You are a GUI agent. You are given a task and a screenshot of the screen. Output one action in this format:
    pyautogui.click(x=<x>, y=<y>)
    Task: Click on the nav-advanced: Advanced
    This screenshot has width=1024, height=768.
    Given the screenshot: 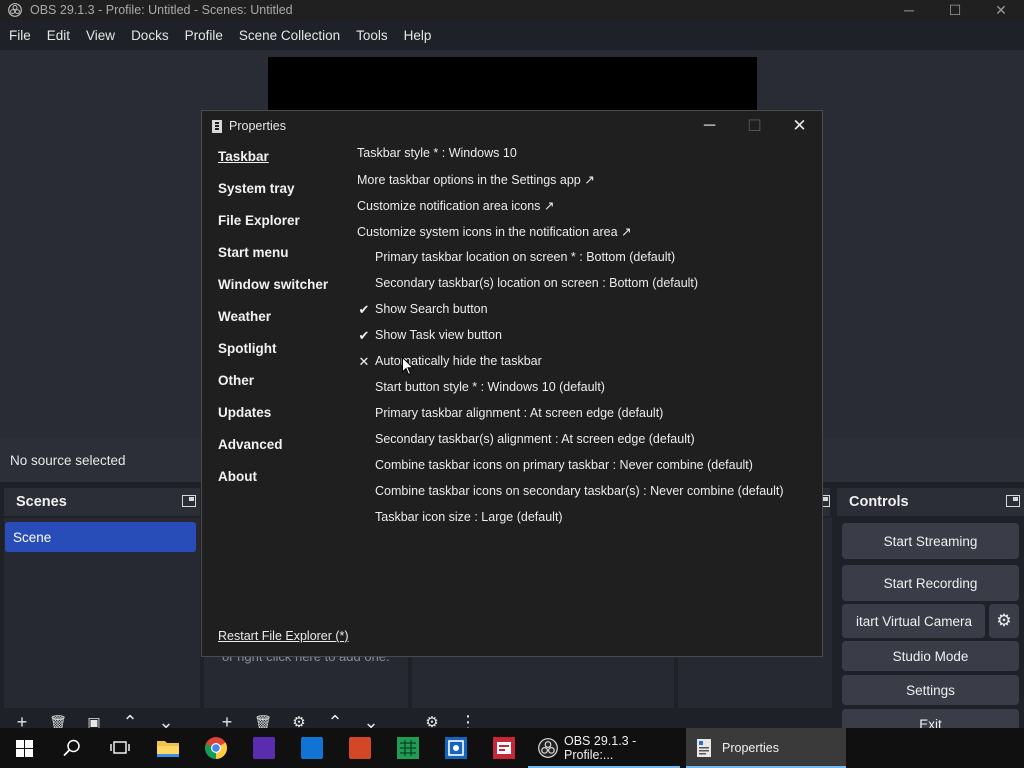 What is the action you would take?
    pyautogui.click(x=250, y=444)
    